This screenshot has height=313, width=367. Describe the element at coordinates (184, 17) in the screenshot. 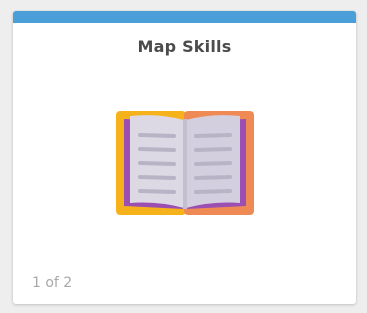

I see `card-accent-bar` at that location.